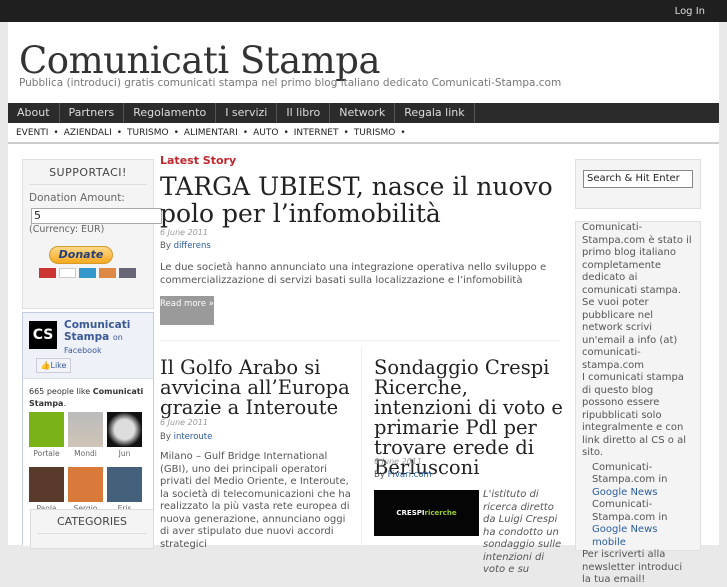 The image size is (727, 587). Describe the element at coordinates (187, 310) in the screenshot. I see `read-more-button: Read more »` at that location.